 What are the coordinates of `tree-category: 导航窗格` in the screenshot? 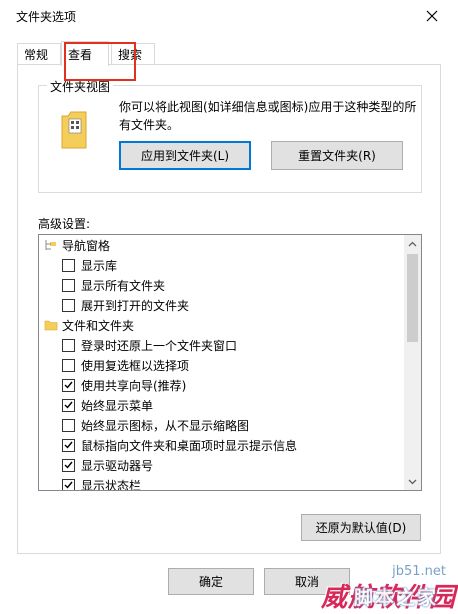 It's located at (222, 245).